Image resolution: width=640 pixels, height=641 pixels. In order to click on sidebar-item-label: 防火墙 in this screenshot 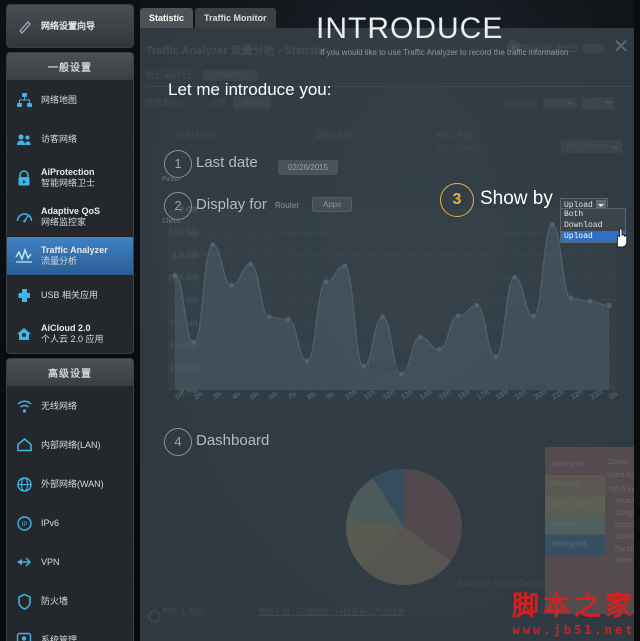, I will do `click(55, 600)`.